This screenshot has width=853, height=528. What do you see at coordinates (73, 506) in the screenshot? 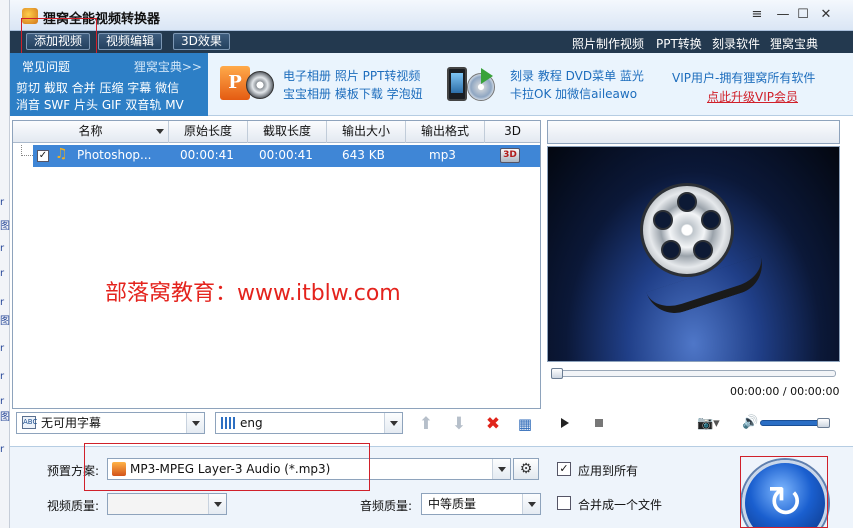
I see `video-quality-label: 视频质量:` at bounding box center [73, 506].